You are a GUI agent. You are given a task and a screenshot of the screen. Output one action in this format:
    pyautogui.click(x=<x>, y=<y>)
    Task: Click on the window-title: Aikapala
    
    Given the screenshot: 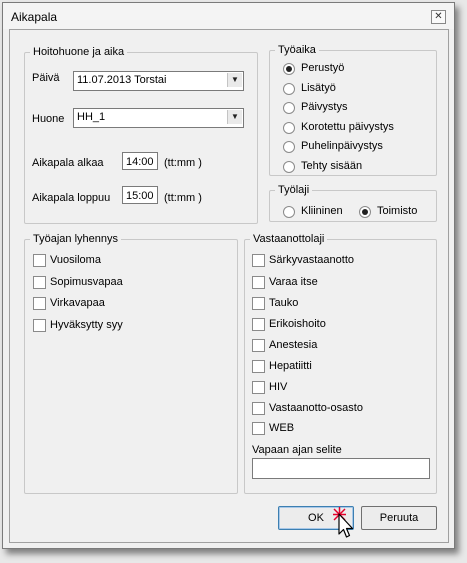 What is the action you would take?
    pyautogui.click(x=34, y=17)
    